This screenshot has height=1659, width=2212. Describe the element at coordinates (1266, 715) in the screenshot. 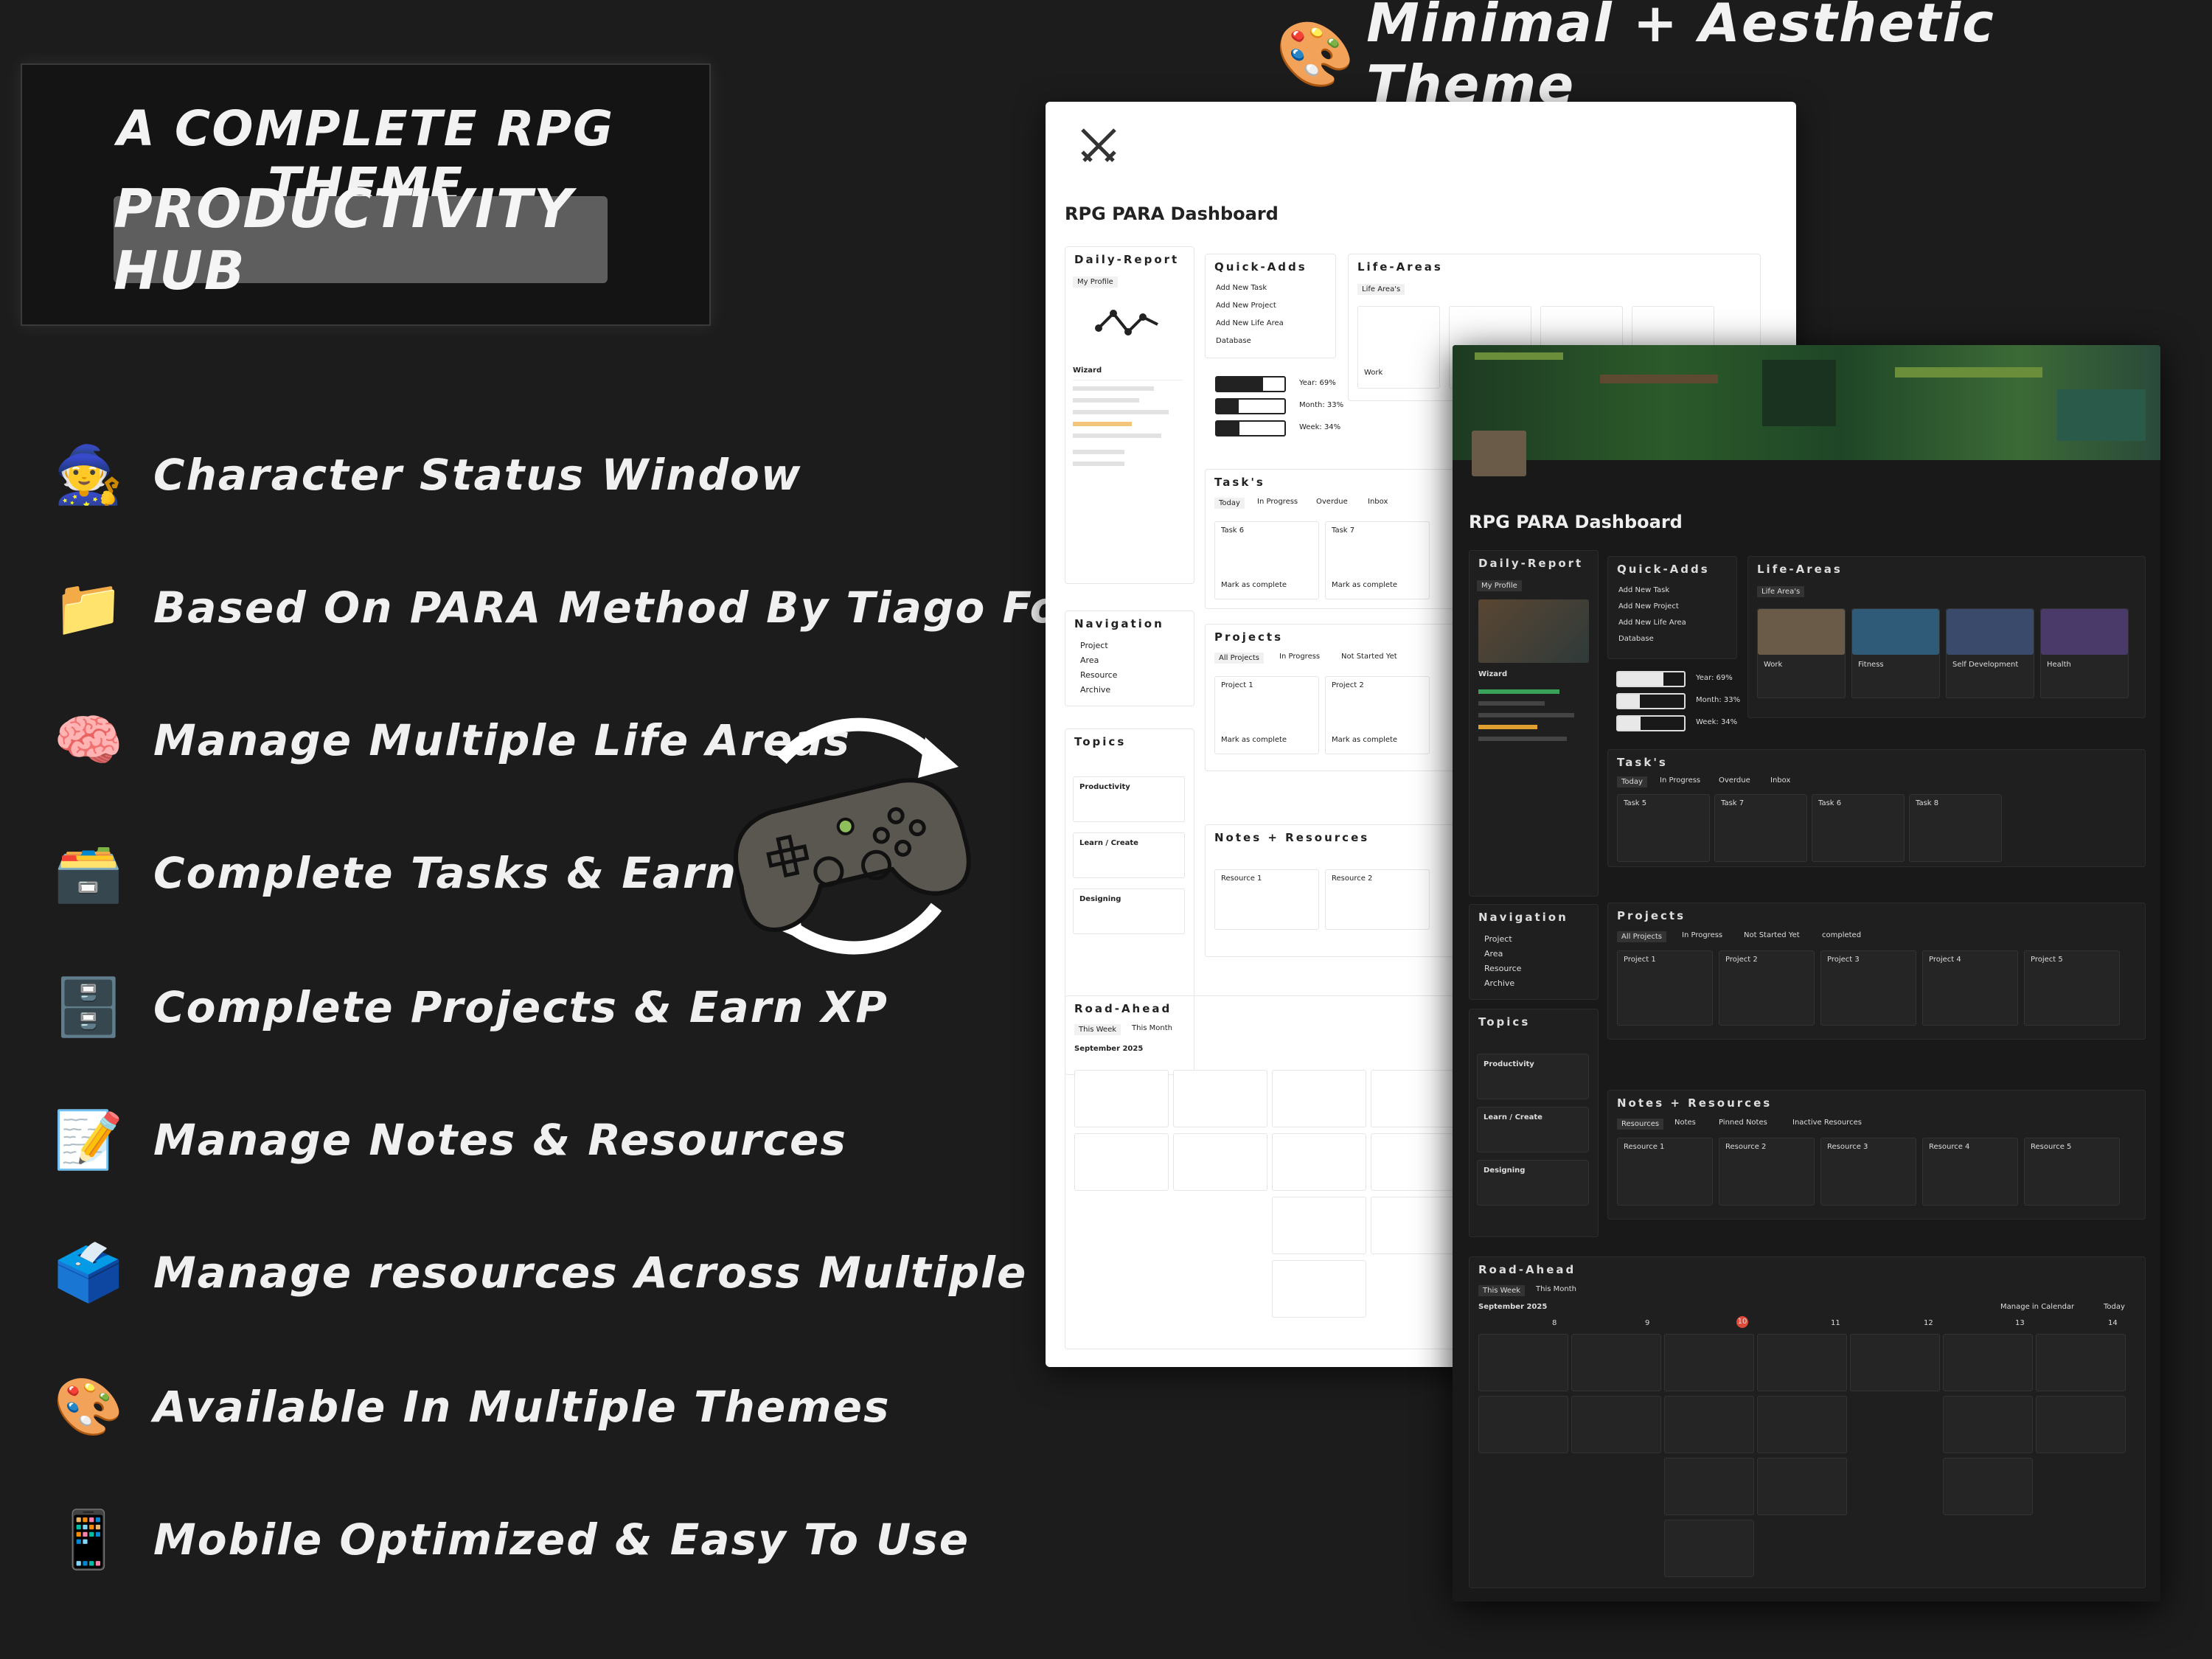

I see `project-card: Project 1 Mark as complete` at that location.